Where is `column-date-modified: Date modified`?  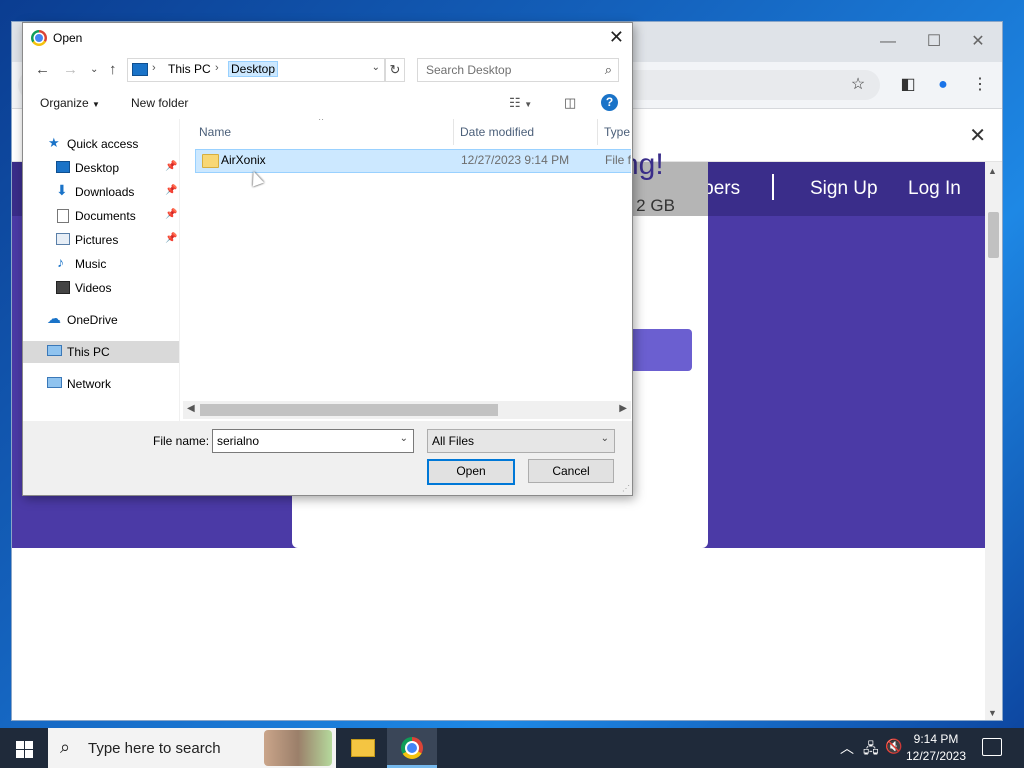
column-date-modified: Date modified is located at coordinates (497, 132).